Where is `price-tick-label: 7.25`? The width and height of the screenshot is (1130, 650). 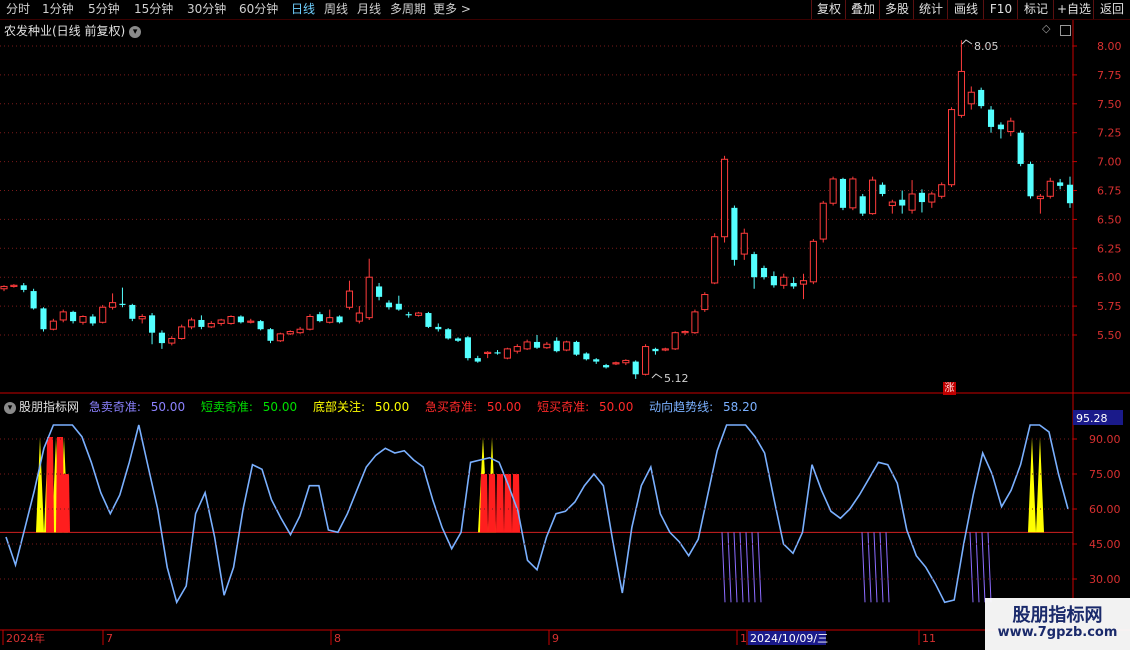
price-tick-label: 7.25 is located at coordinates (1109, 133).